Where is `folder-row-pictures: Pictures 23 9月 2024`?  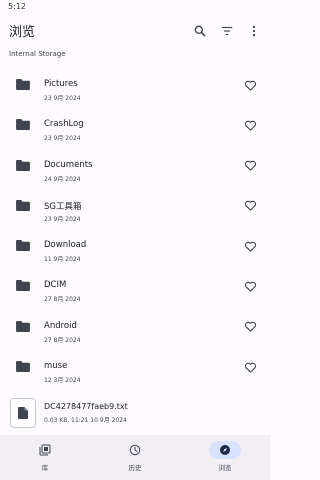 folder-row-pictures: Pictures 23 9月 2024 is located at coordinates (135, 86).